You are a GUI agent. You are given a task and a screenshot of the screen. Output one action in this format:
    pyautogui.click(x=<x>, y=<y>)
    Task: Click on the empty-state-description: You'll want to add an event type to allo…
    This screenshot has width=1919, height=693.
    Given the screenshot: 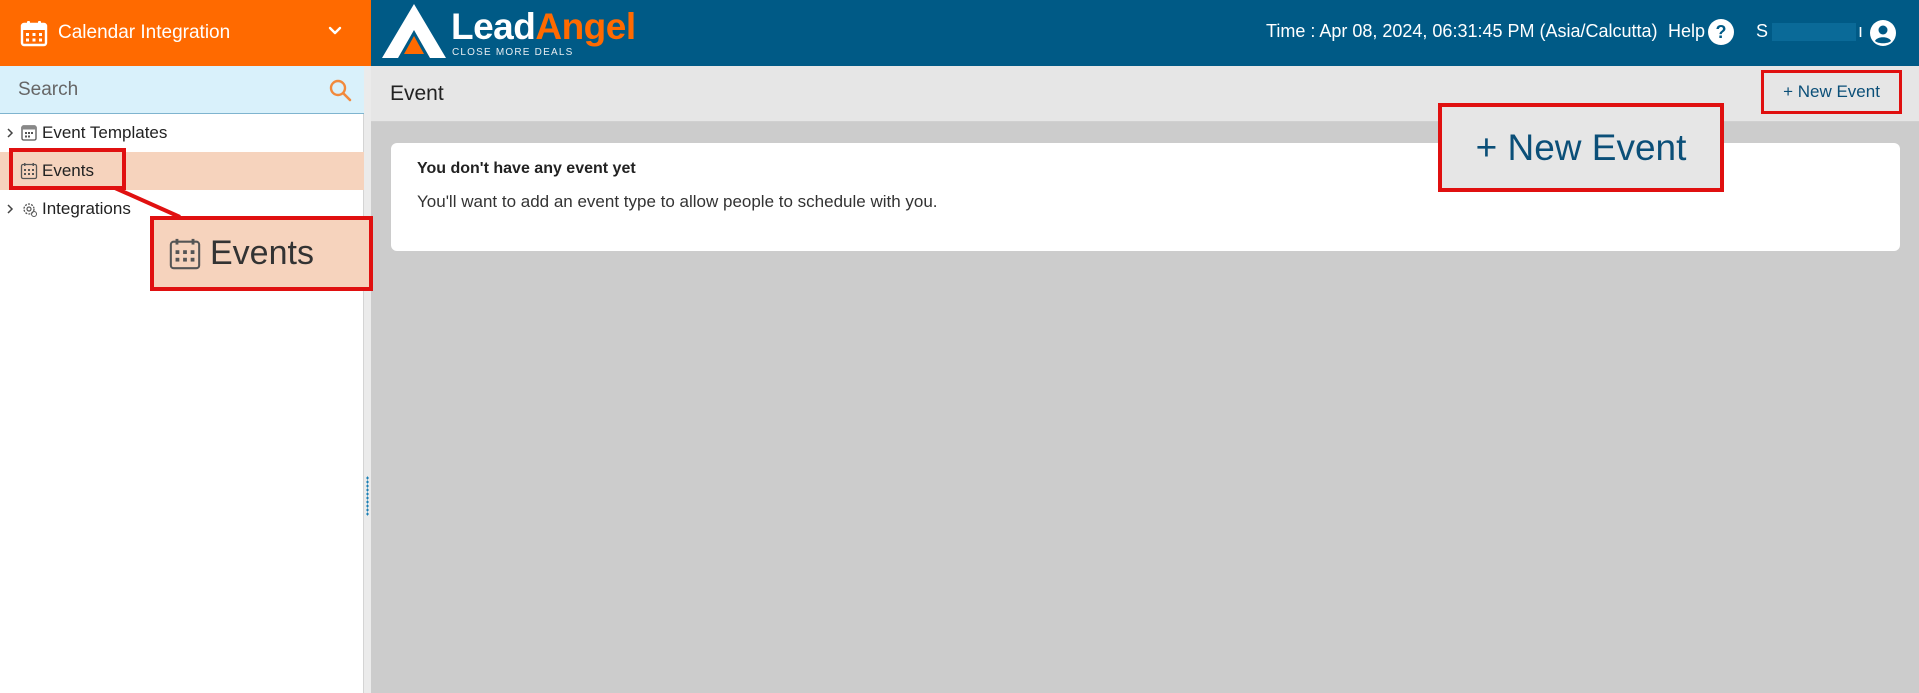 What is the action you would take?
    pyautogui.click(x=677, y=201)
    